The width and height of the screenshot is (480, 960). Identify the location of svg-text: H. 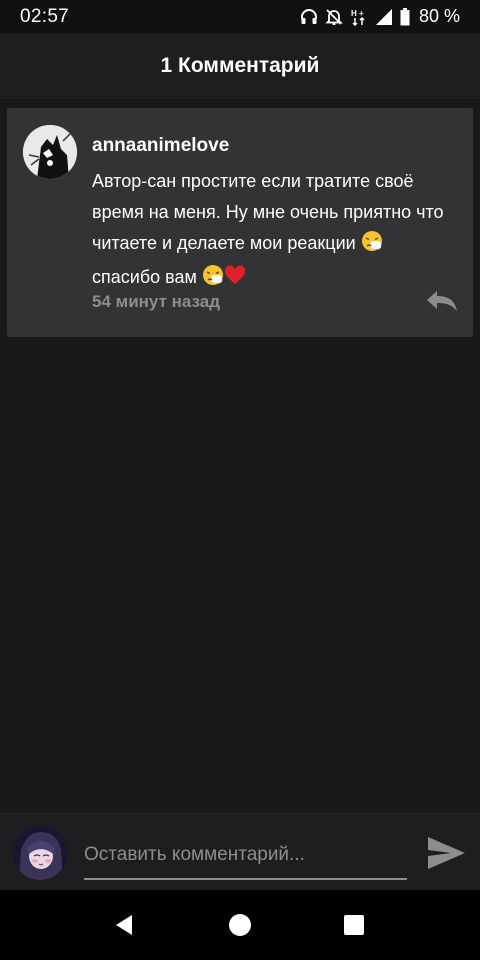
(354, 13).